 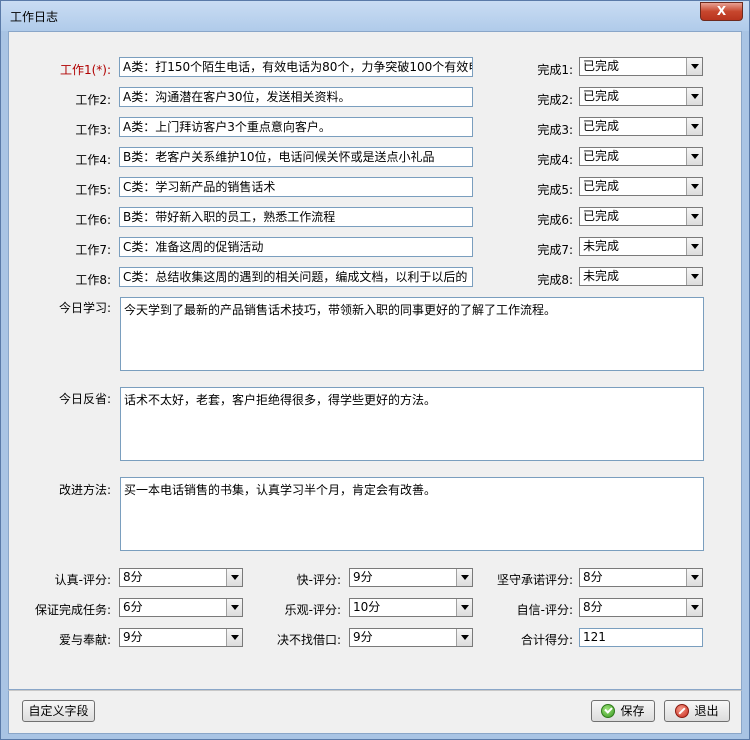 I want to click on save-button-label: 保存, so click(x=632, y=711).